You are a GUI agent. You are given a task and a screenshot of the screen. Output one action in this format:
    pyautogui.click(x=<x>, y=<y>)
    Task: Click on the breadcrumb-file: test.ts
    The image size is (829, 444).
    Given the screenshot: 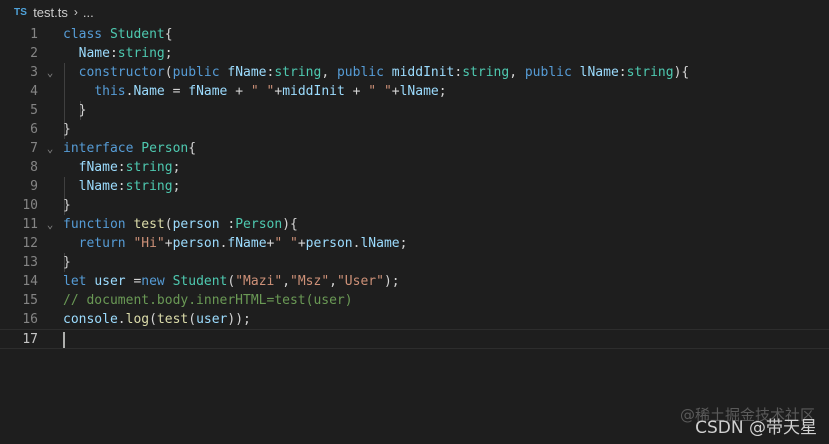 What is the action you would take?
    pyautogui.click(x=50, y=12)
    